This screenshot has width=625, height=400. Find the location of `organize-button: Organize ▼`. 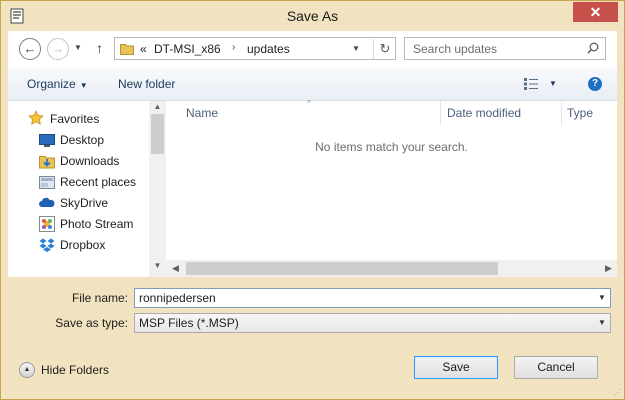

organize-button: Organize ▼ is located at coordinates (57, 84).